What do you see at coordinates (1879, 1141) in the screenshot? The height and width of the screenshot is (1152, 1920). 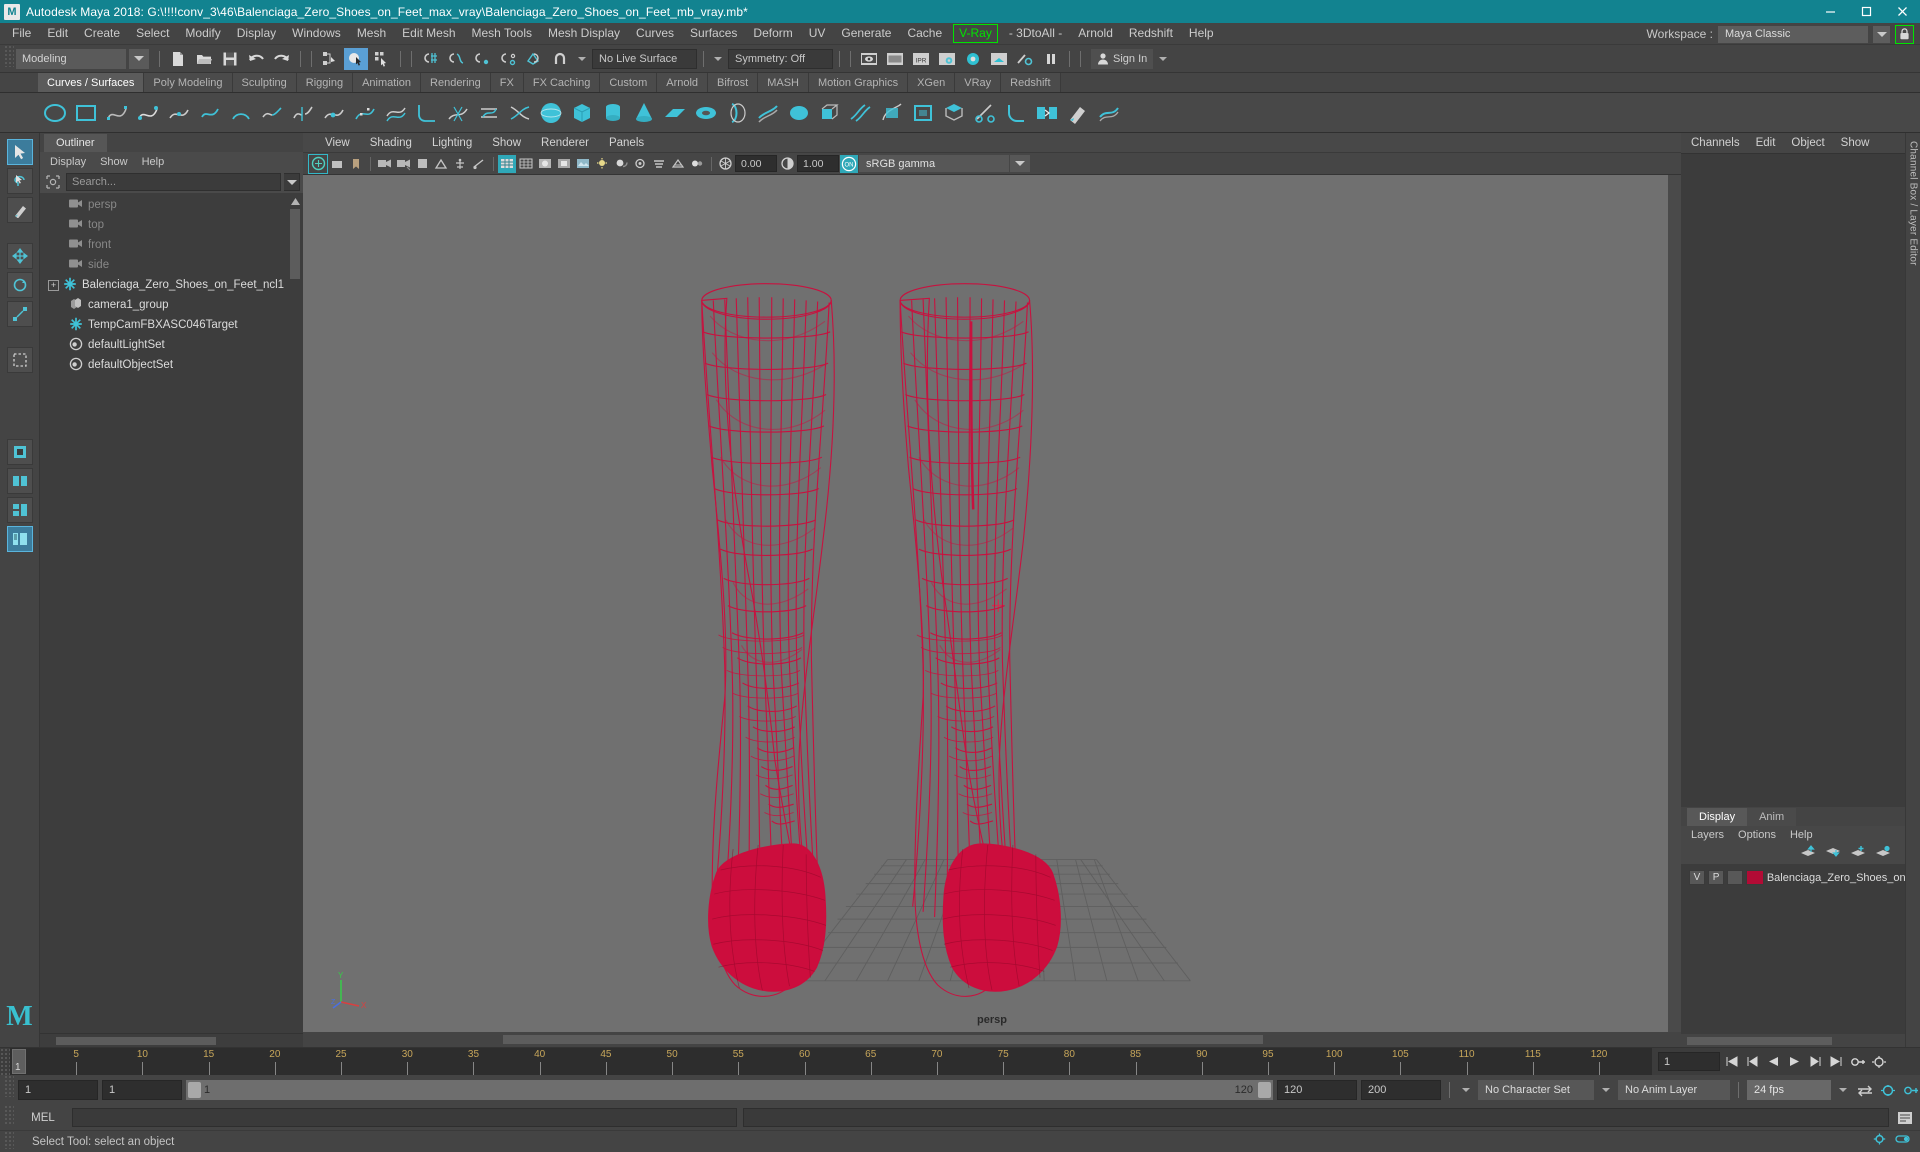 I see `gear-icon` at bounding box center [1879, 1141].